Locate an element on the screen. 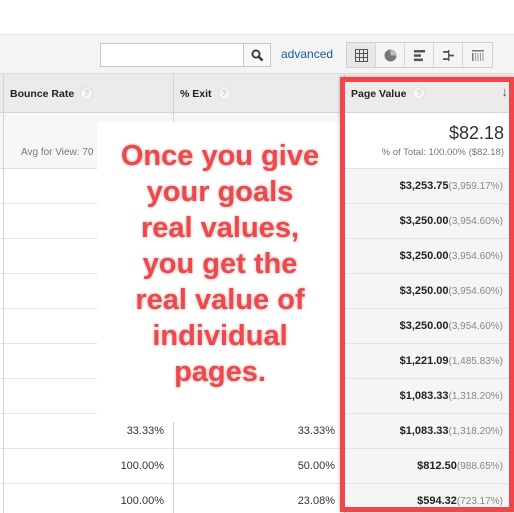 Image resolution: width=514 pixels, height=513 pixels. column-label: % Exit is located at coordinates (196, 93).